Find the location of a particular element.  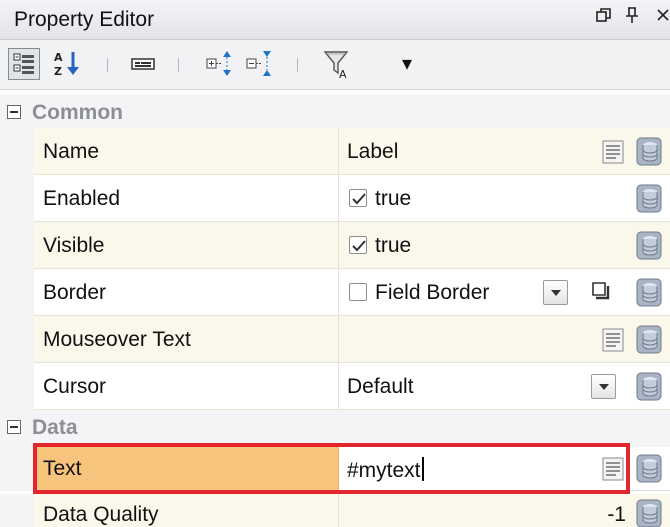

property-name: Data Quality is located at coordinates (101, 514).